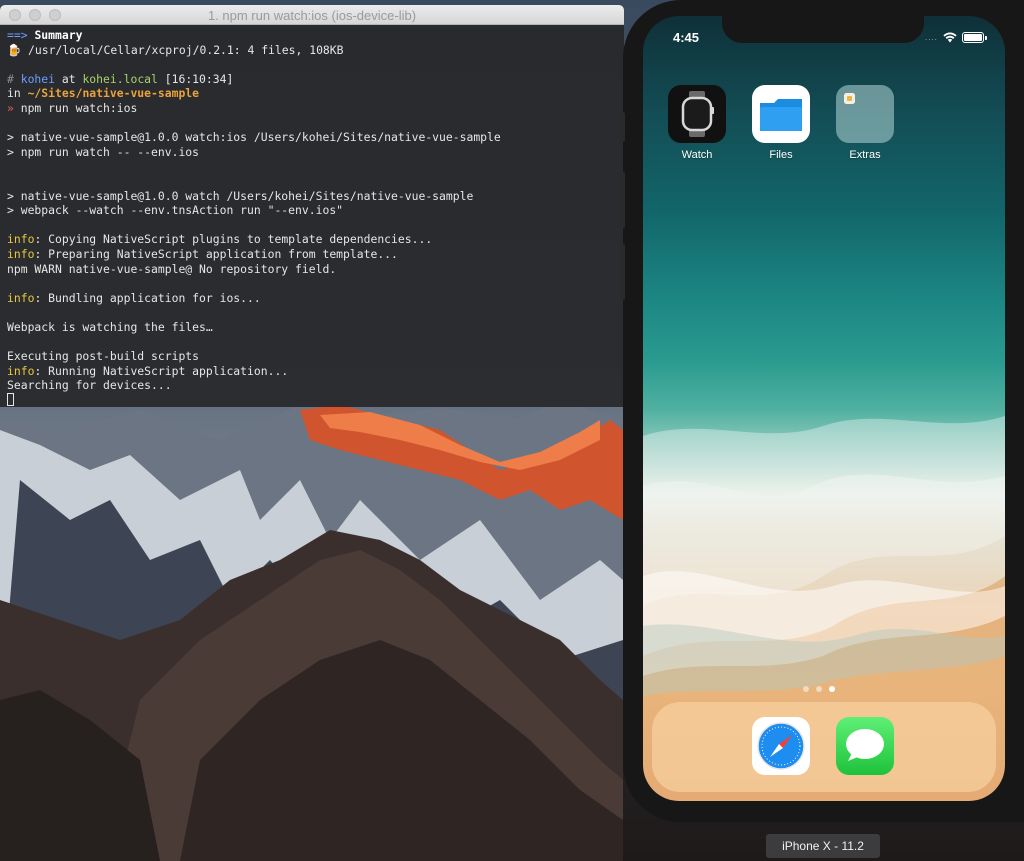 The height and width of the screenshot is (861, 1024). Describe the element at coordinates (103, 356) in the screenshot. I see `terminal-text: Executing post-build scripts` at that location.